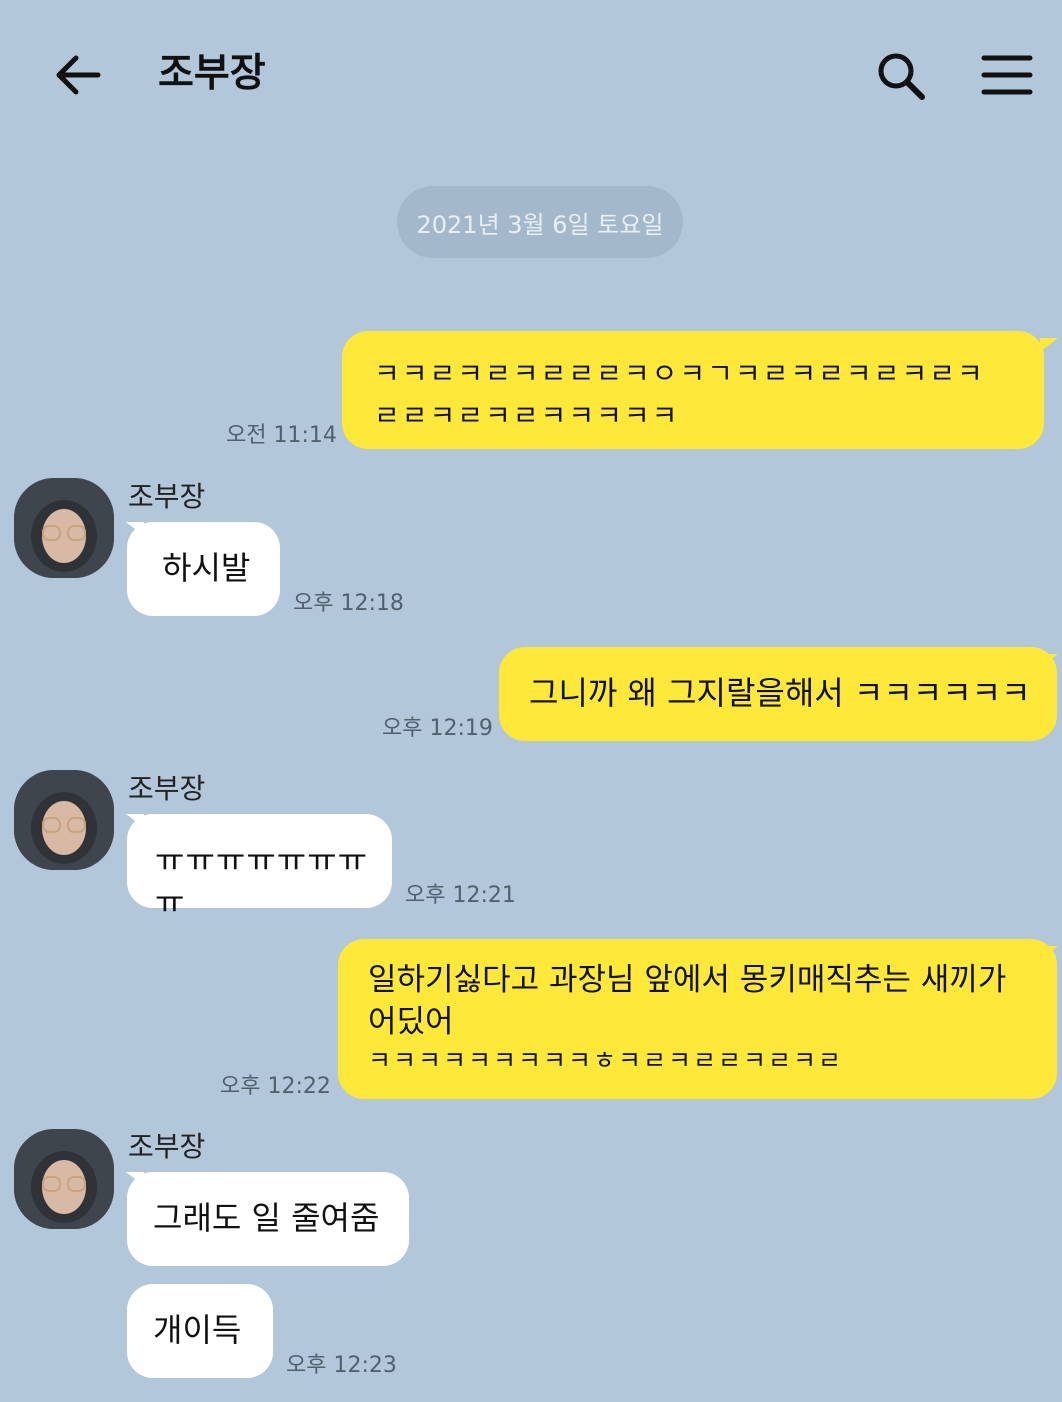  What do you see at coordinates (460, 895) in the screenshot?
I see `message-time: 오후 12:21` at bounding box center [460, 895].